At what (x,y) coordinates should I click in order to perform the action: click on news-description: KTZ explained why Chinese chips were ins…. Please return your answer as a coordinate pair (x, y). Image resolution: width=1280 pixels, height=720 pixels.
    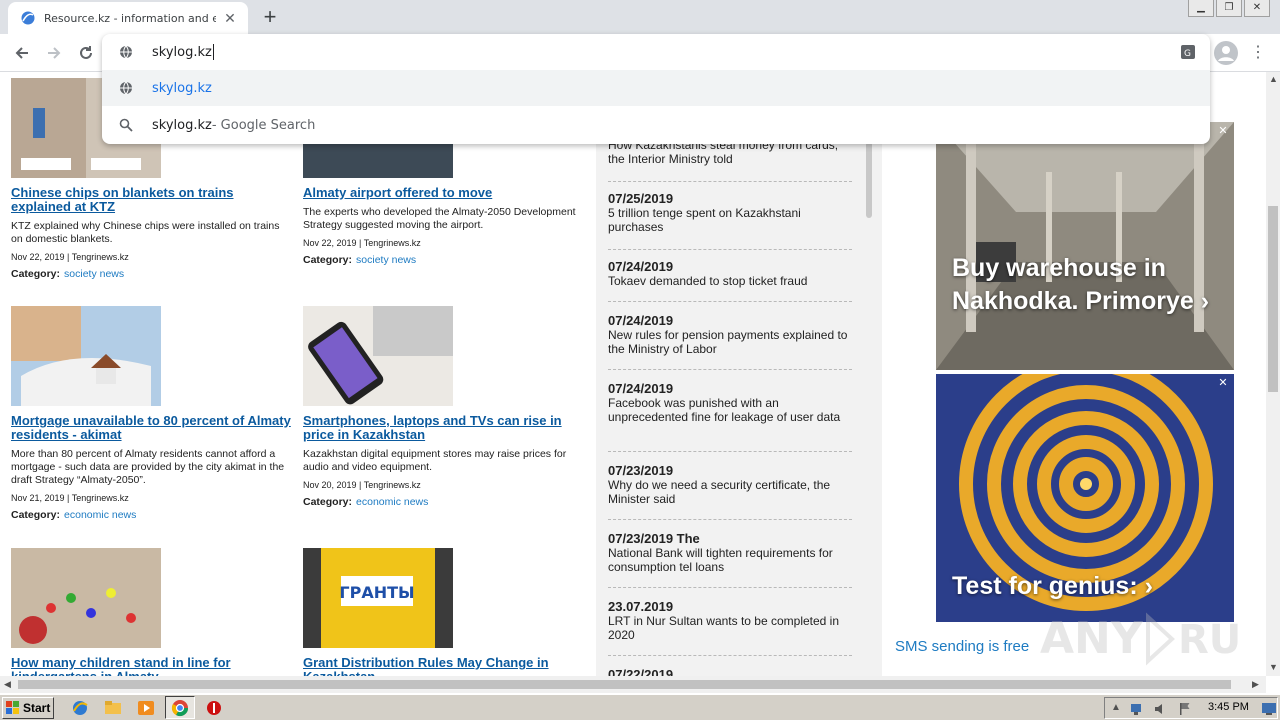
    Looking at the image, I should click on (145, 232).